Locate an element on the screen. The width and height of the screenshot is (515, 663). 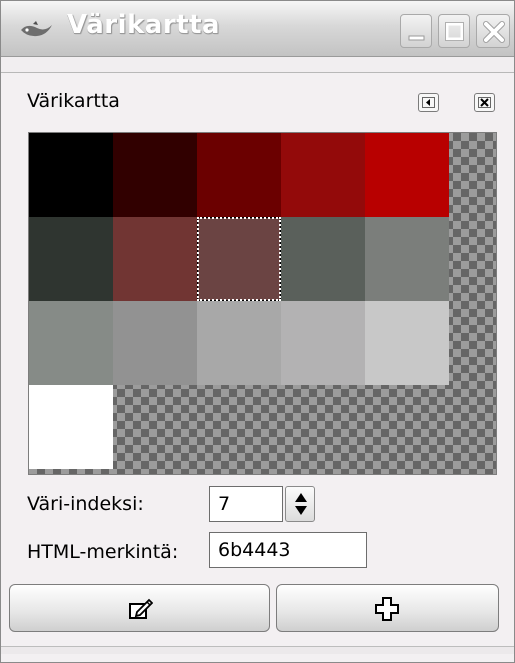
maximize-button is located at coordinates (454, 31).